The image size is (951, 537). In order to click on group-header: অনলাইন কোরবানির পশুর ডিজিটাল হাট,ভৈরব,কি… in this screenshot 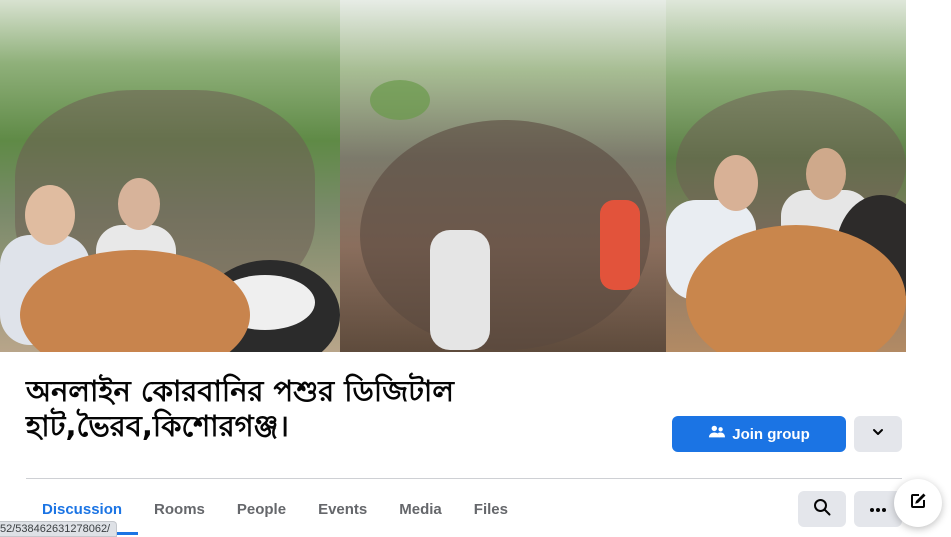, I will do `click(306, 409)`.